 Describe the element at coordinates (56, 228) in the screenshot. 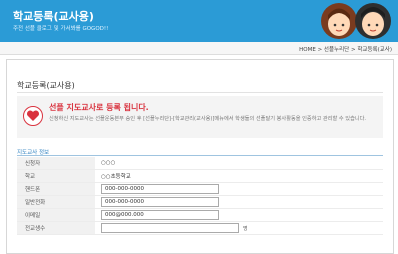

I see `students-label: 전교생수` at that location.